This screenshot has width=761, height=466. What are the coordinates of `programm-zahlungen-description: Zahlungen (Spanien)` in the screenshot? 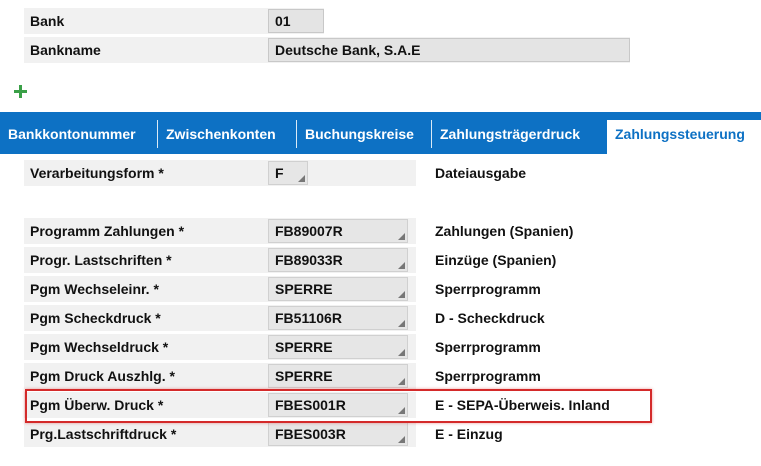 It's located at (504, 231).